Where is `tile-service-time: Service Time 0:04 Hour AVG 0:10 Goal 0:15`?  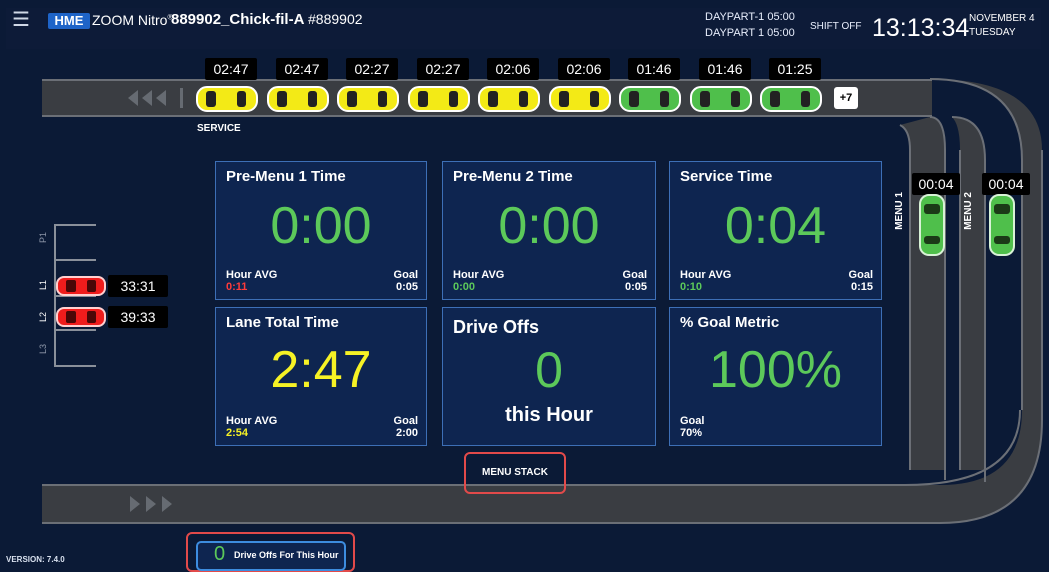 tile-service-time: Service Time 0:04 Hour AVG 0:10 Goal 0:15 is located at coordinates (775, 230).